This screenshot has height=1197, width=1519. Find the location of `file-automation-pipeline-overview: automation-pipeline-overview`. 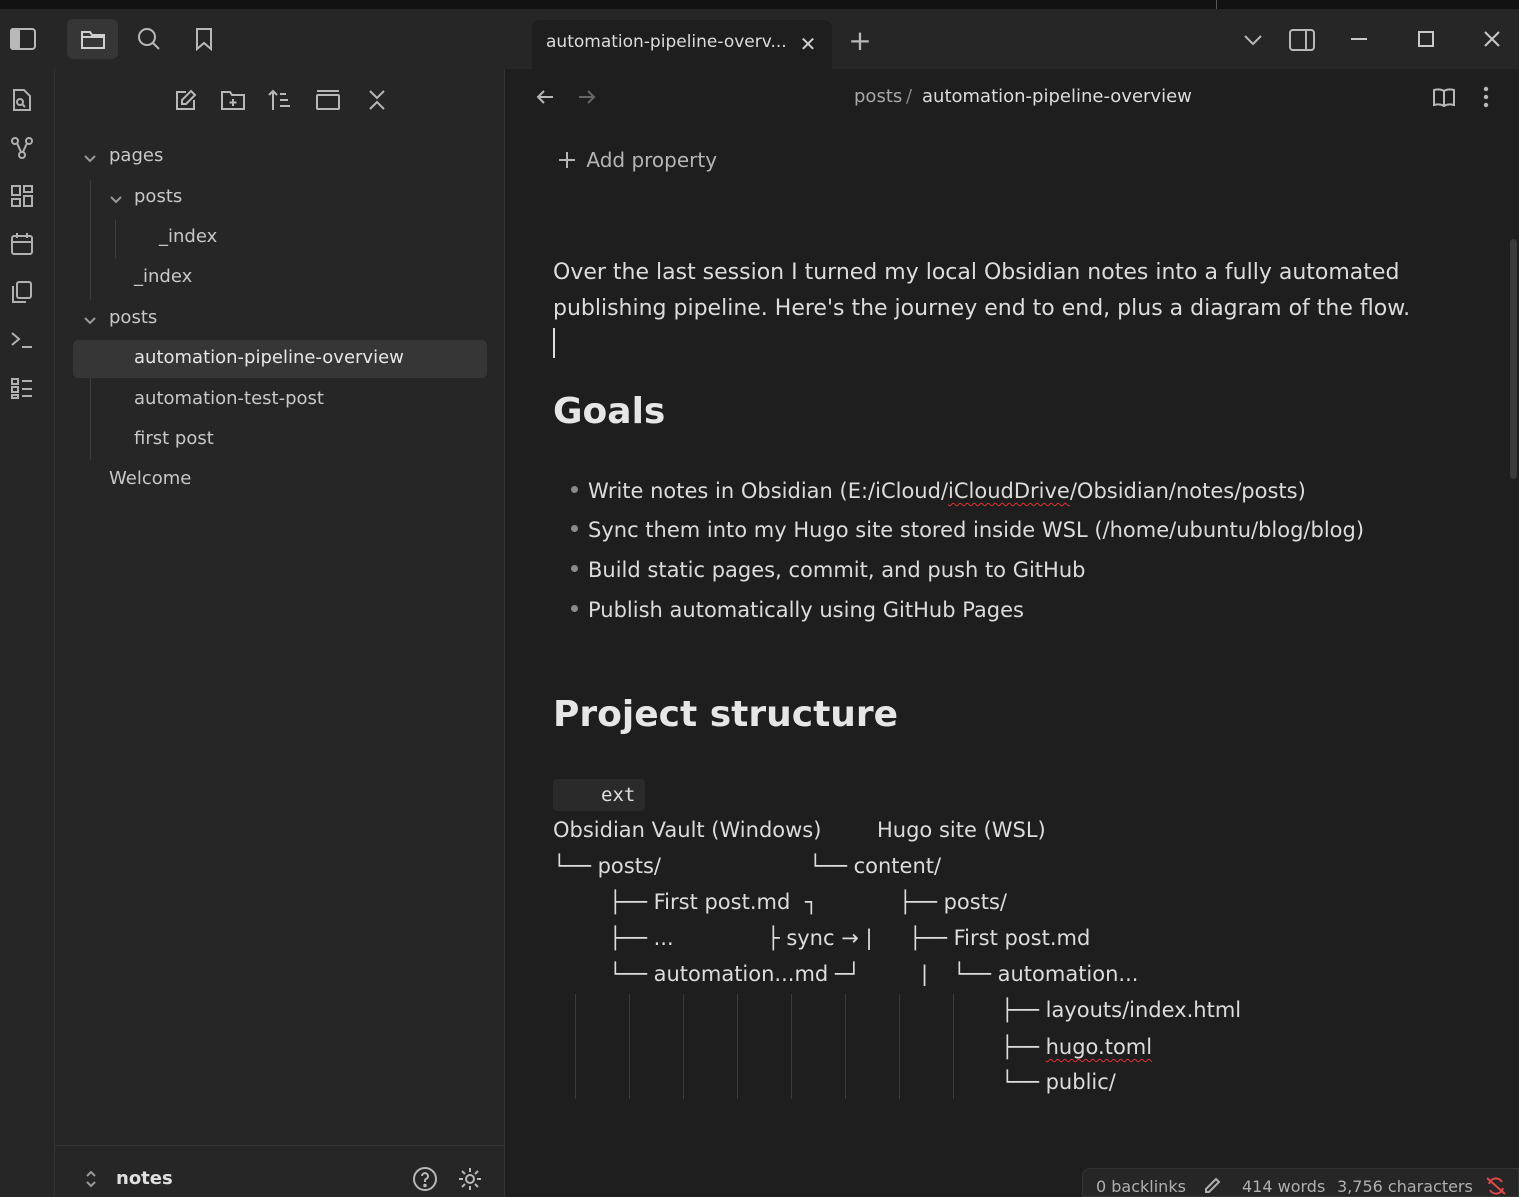

file-automation-pipeline-overview: automation-pipeline-overview is located at coordinates (280, 359).